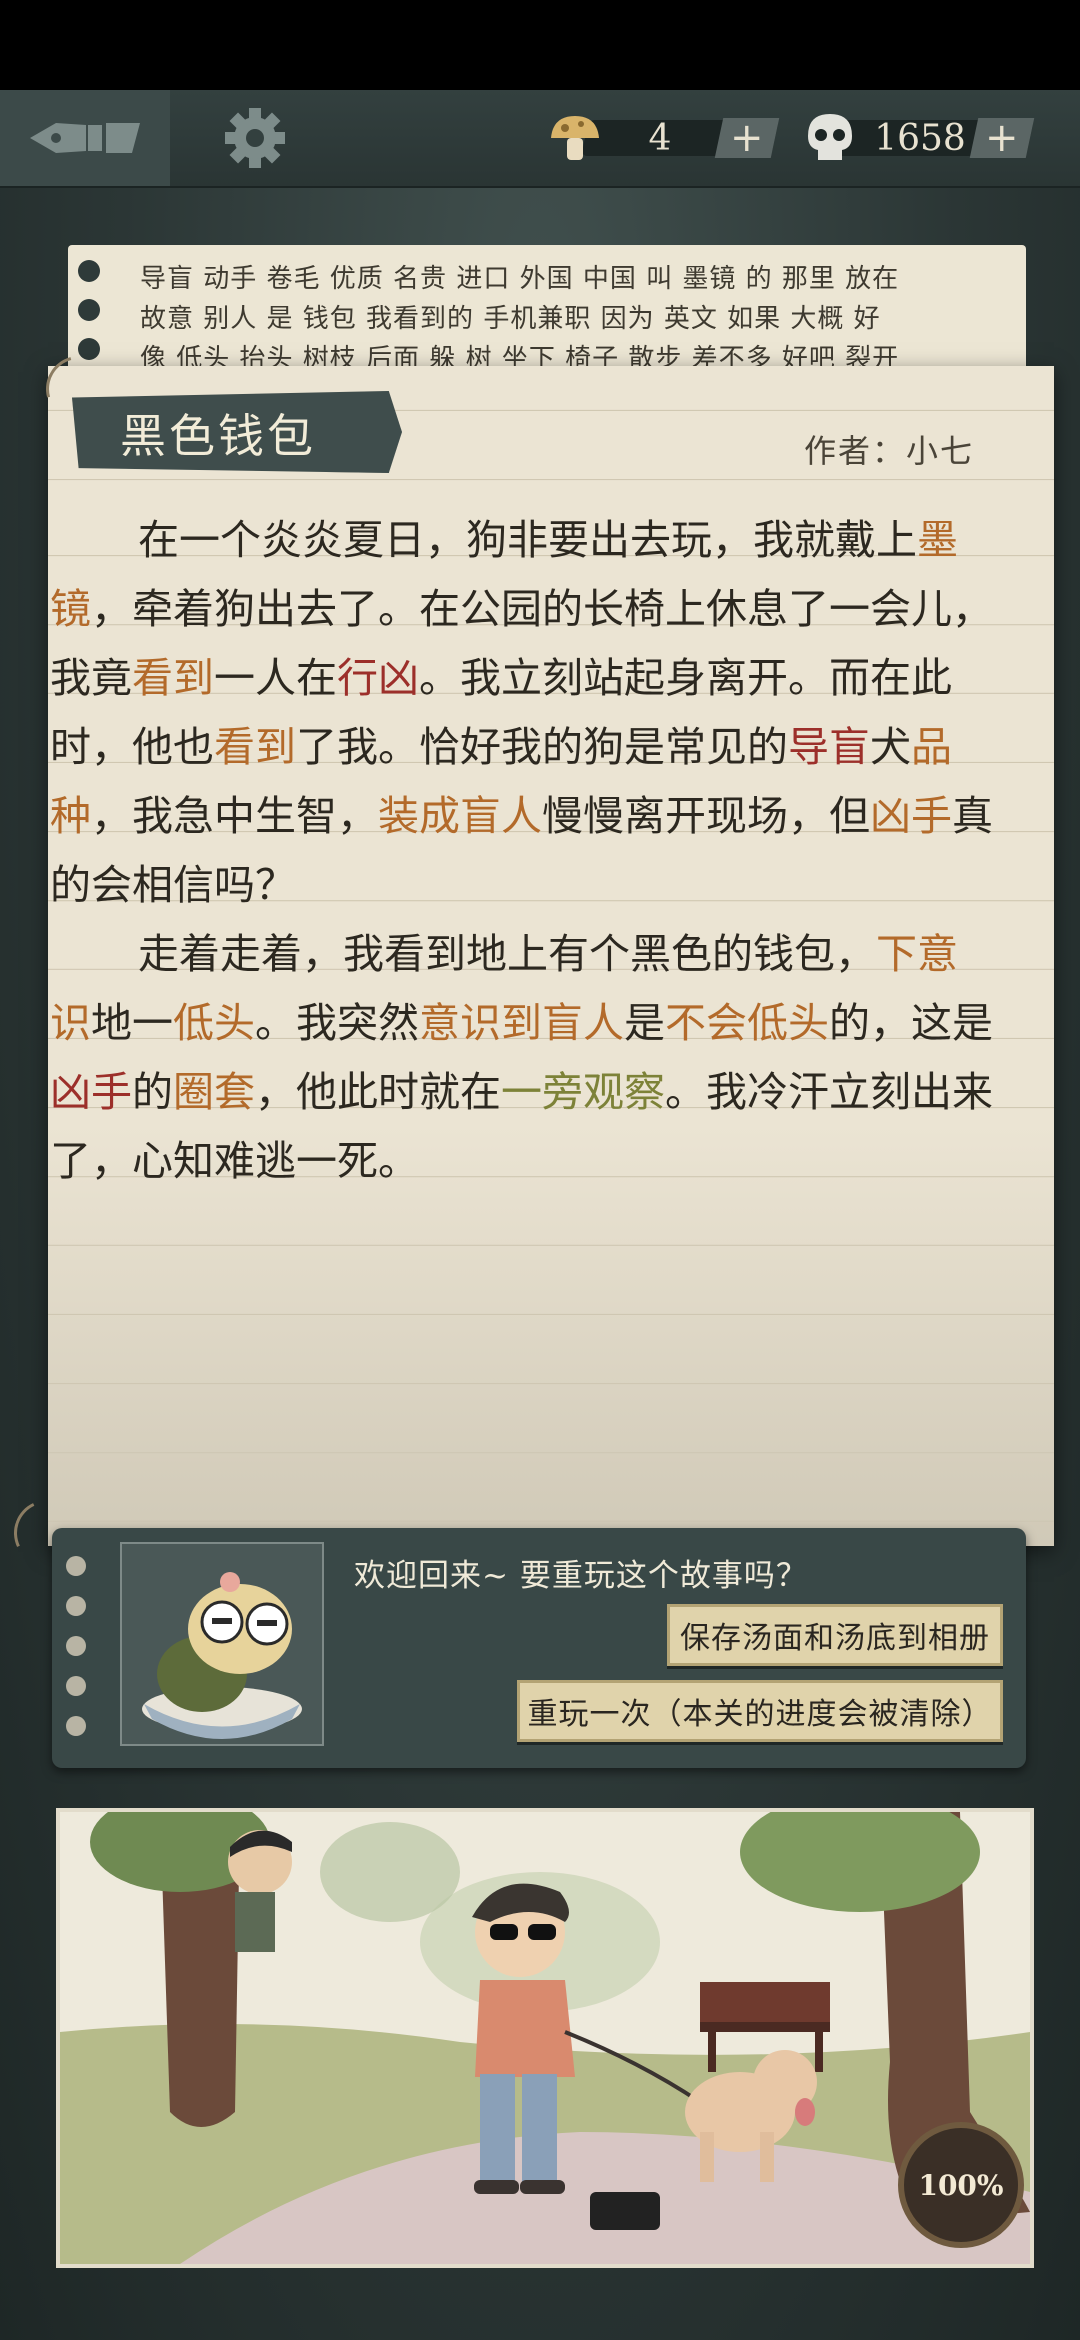  Describe the element at coordinates (337, 1023) in the screenshot. I see `story-segment: 。我突然` at that location.